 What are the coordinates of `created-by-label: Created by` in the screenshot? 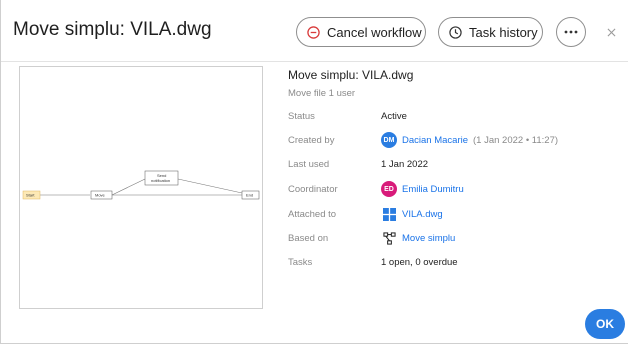 It's located at (311, 140).